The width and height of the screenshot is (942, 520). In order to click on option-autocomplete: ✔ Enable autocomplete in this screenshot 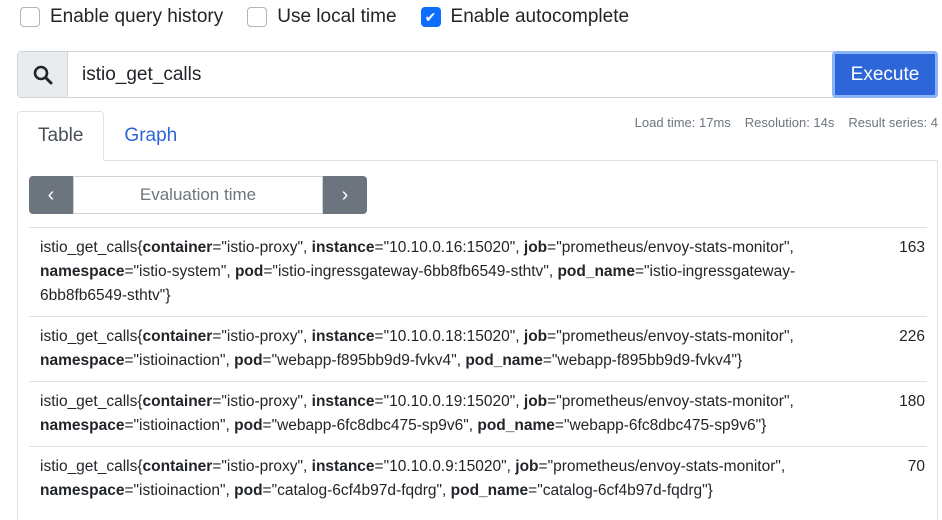, I will do `click(525, 17)`.